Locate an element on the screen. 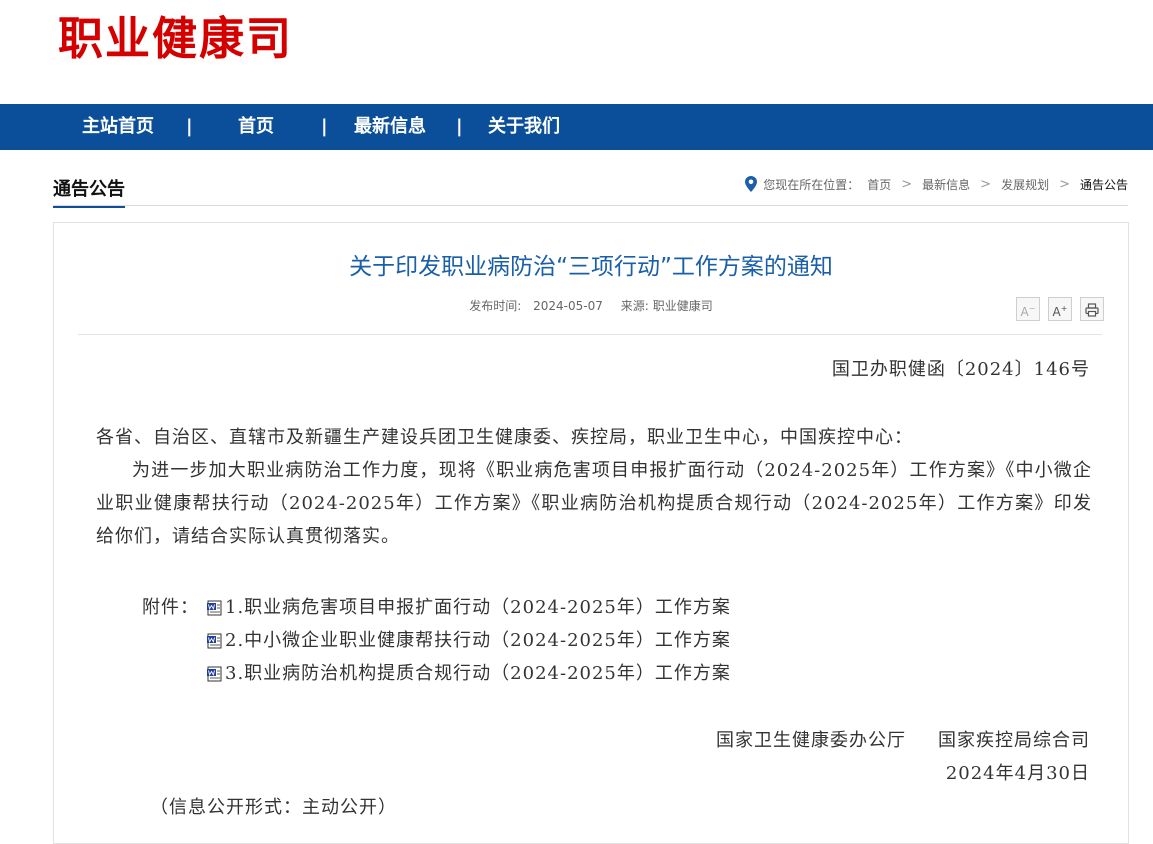  font-larger-label: A is located at coordinates (1056, 312).